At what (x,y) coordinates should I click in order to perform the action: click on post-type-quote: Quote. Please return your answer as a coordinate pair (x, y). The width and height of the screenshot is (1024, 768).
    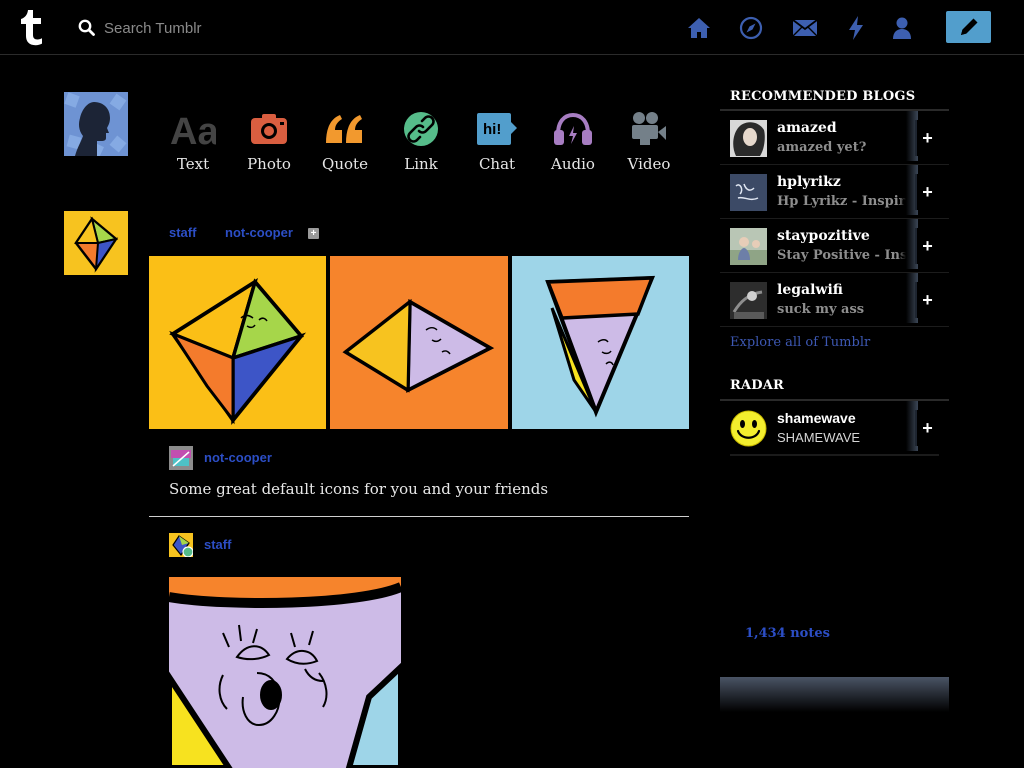
    Looking at the image, I should click on (345, 142).